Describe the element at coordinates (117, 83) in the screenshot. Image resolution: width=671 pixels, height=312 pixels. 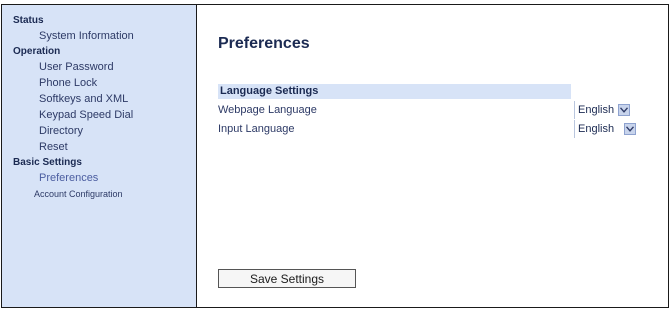
I see `sidebar-item-phone-lock: Phone Lock` at that location.